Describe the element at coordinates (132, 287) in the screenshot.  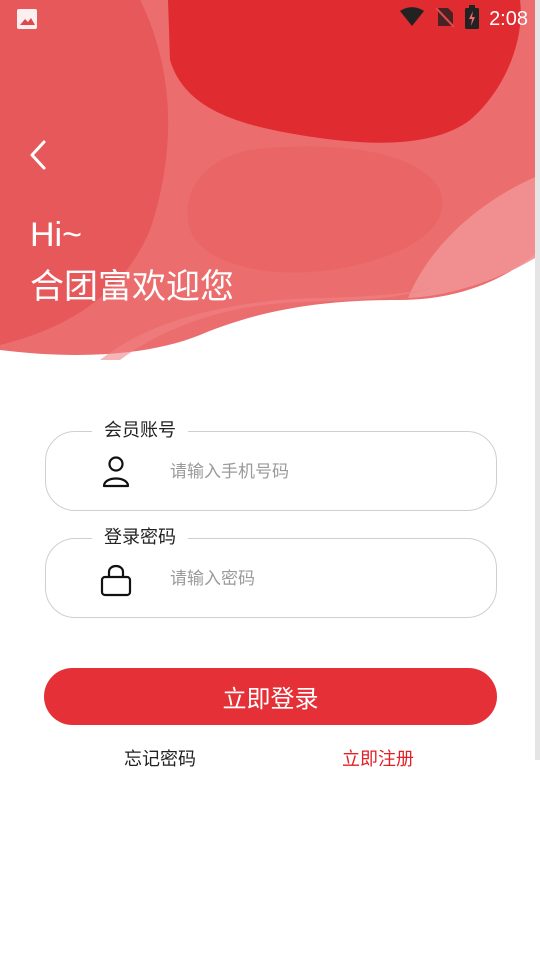
I see `welcome-title: 合团富欢迎您` at that location.